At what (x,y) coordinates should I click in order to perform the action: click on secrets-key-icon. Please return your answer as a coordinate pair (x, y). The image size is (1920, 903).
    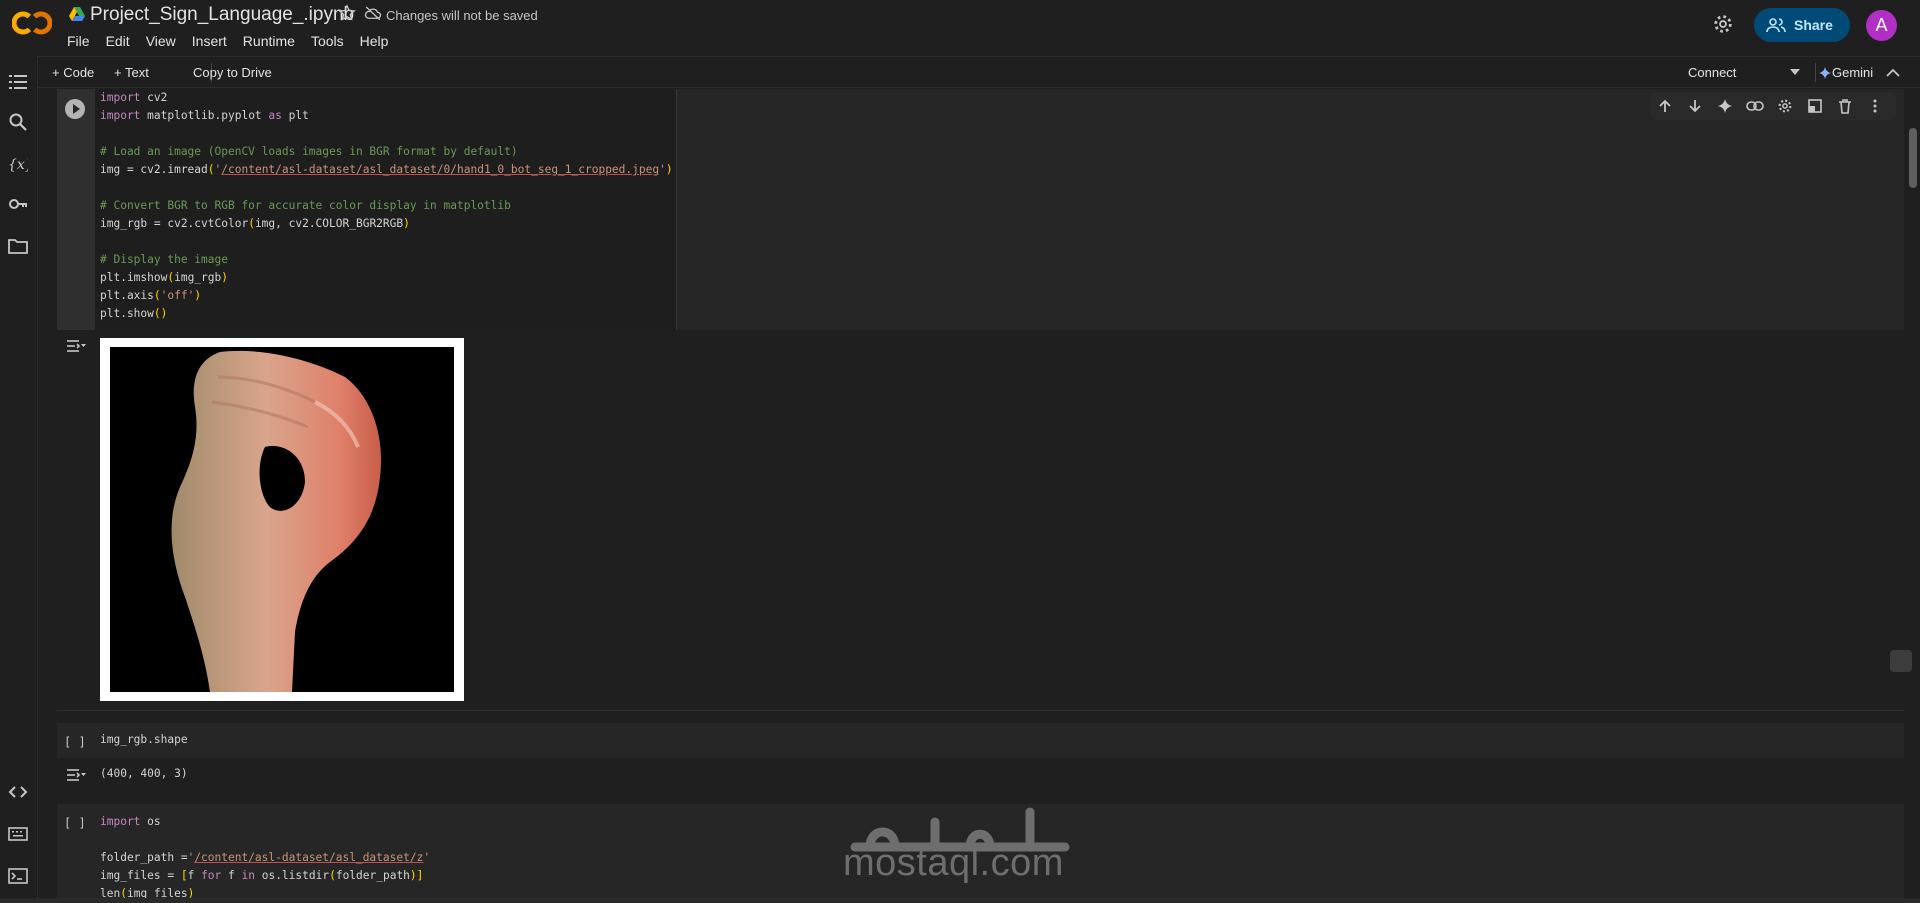
    Looking at the image, I should click on (18, 204).